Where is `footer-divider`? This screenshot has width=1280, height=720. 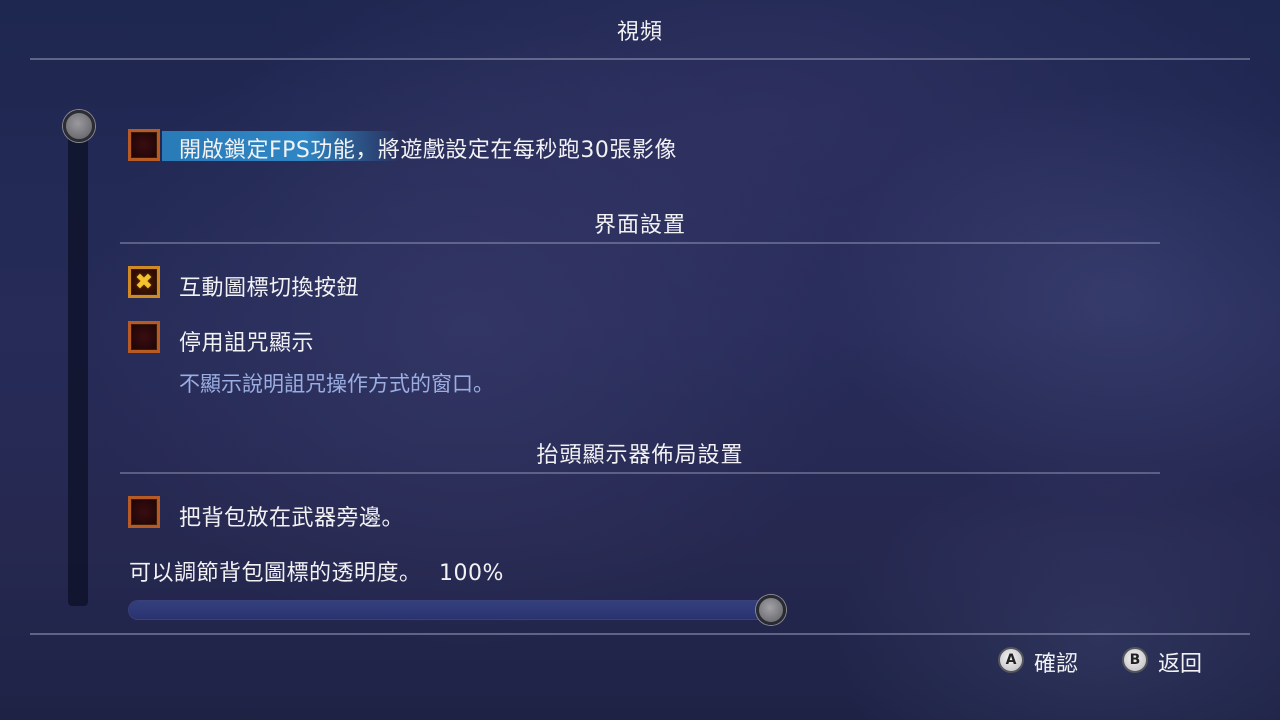 footer-divider is located at coordinates (640, 634).